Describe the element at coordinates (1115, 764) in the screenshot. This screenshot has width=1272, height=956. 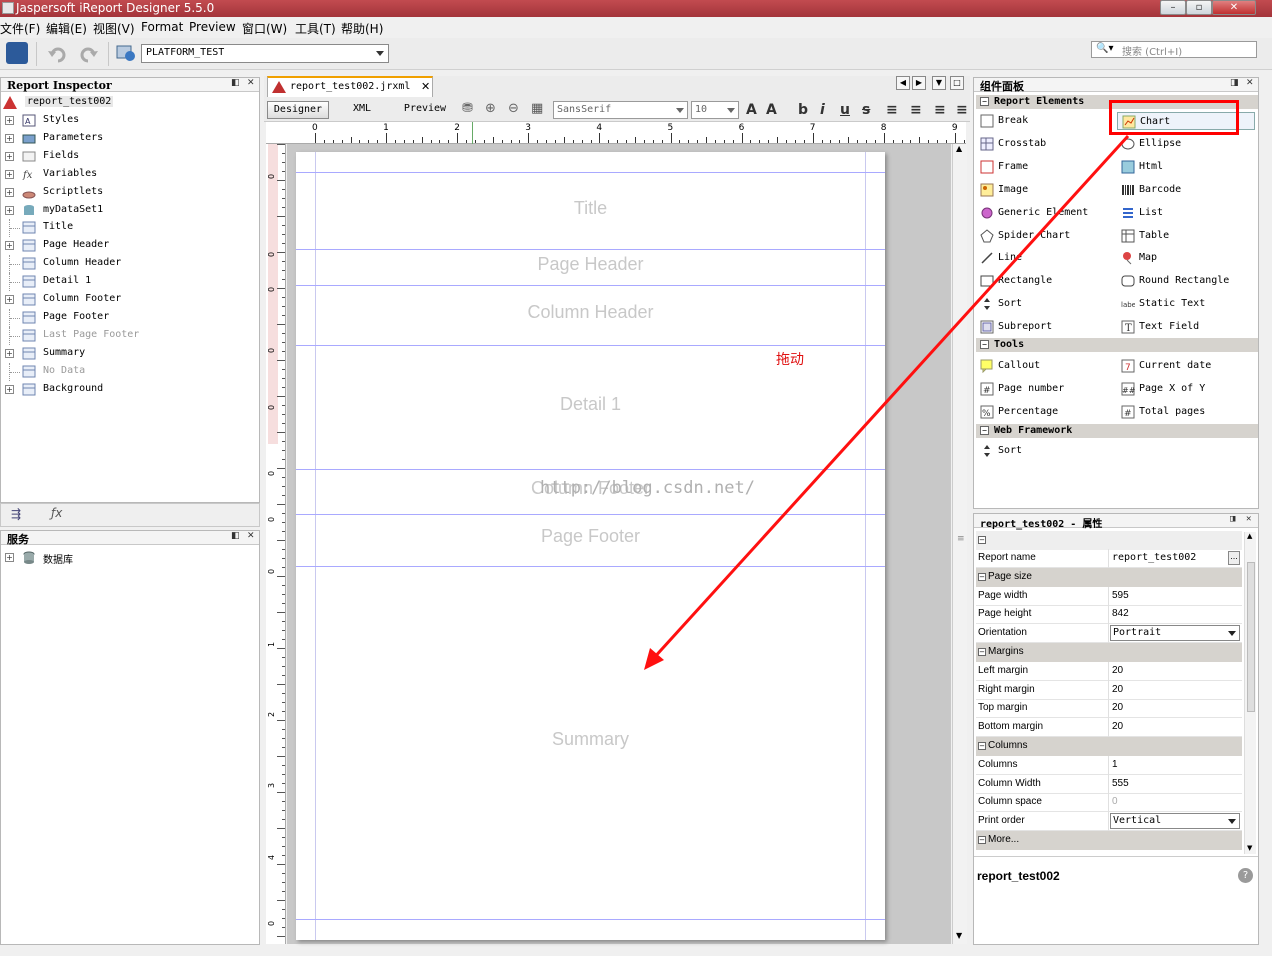
I see `property-value: 1` at that location.